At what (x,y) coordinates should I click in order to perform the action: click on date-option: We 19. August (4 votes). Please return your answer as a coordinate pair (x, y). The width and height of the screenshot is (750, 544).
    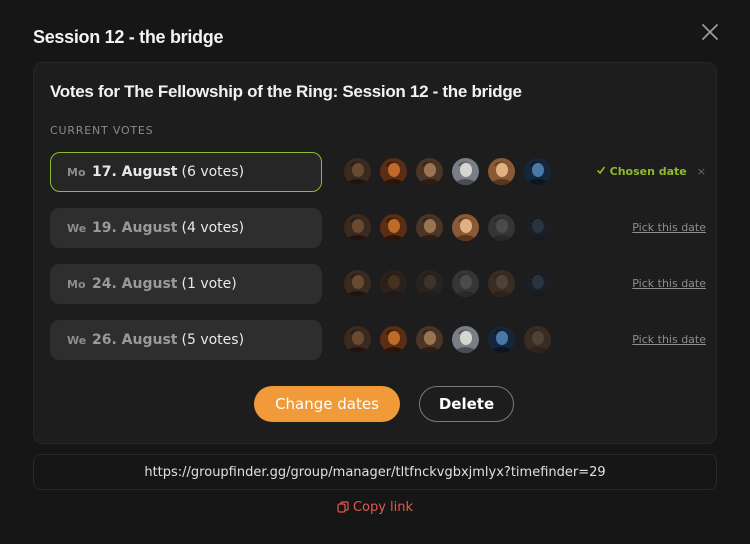
    Looking at the image, I should click on (186, 228).